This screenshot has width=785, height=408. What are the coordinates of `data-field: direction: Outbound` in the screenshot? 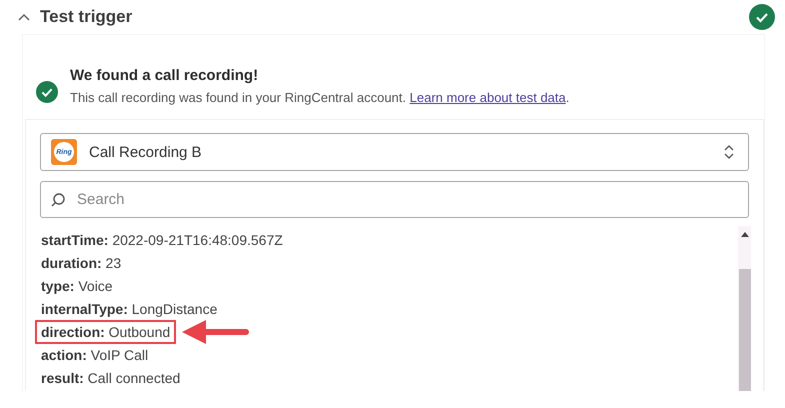 It's located at (105, 332).